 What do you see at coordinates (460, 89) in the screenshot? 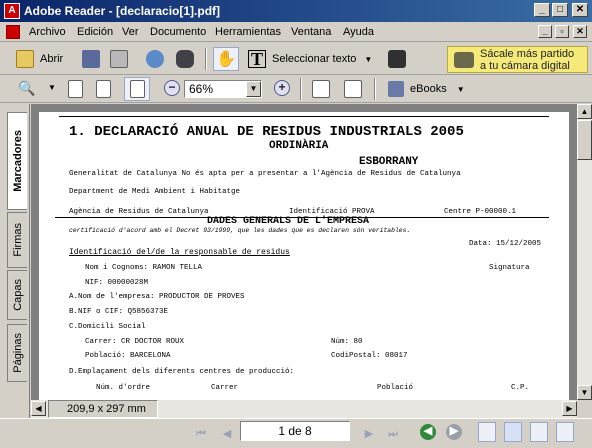
I see `ebooks-chevron-down-icon: ▼` at bounding box center [460, 89].